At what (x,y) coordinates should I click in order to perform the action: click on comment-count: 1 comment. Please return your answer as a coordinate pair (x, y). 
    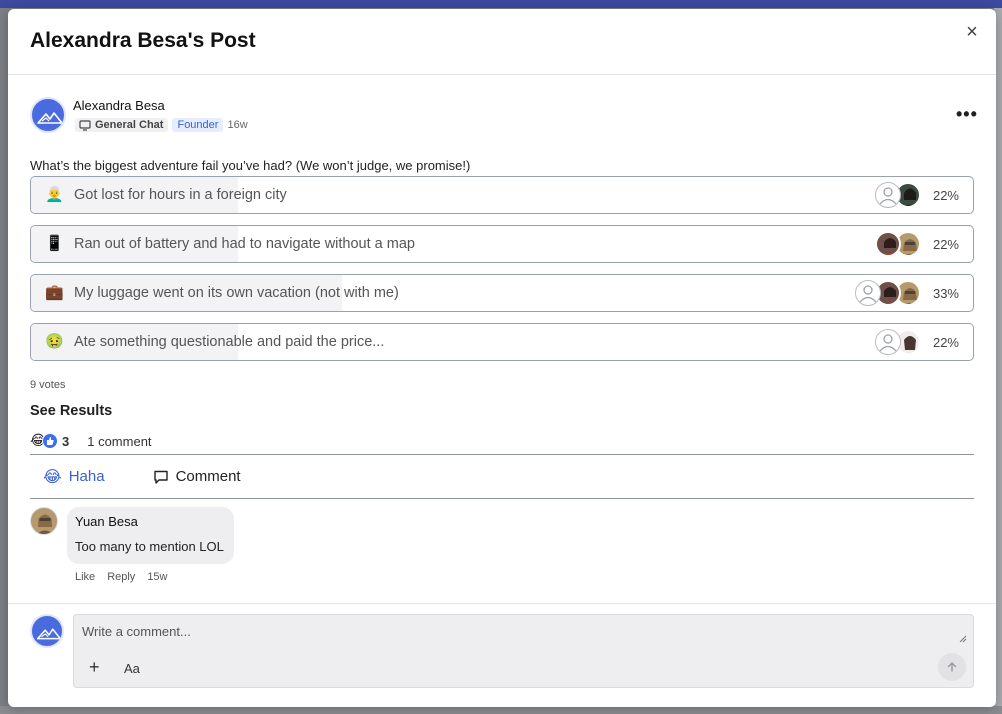
    Looking at the image, I should click on (119, 441).